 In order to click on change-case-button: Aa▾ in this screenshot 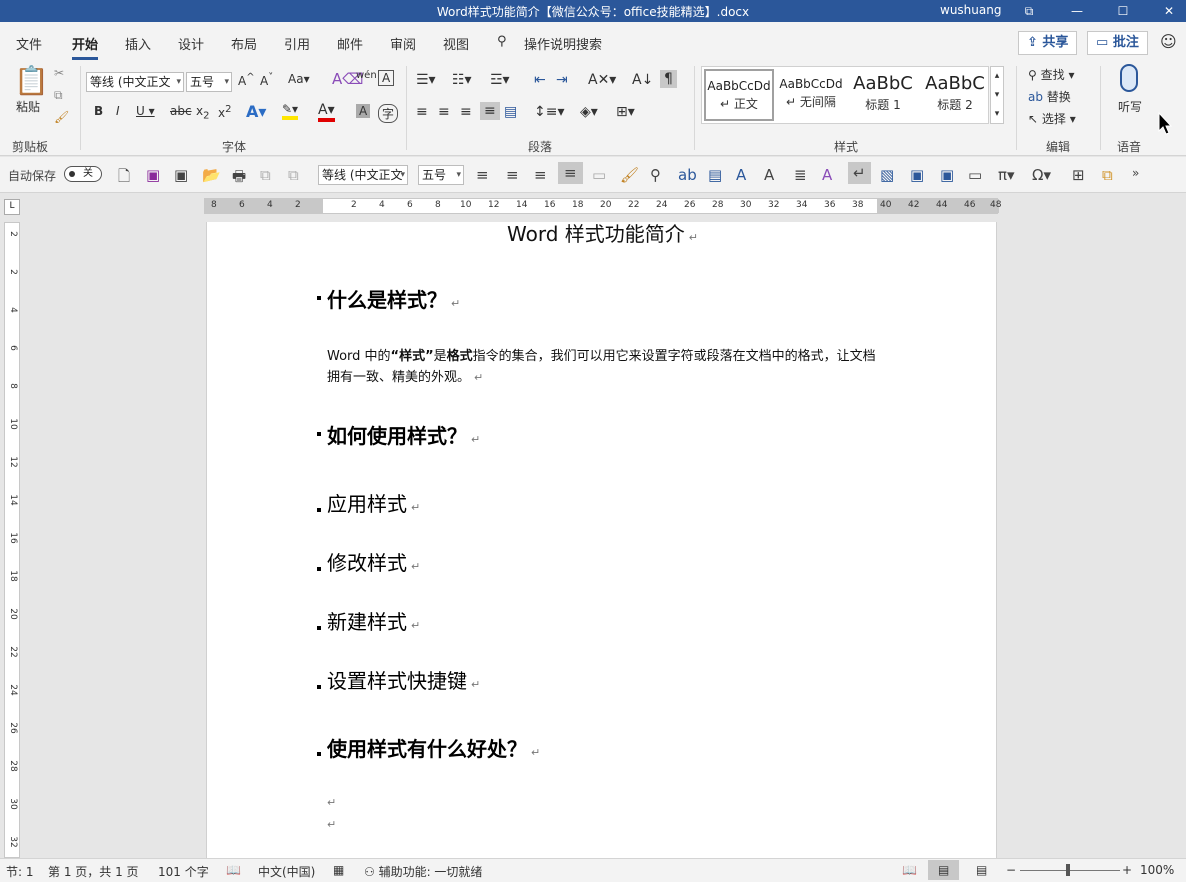, I will do `click(299, 79)`.